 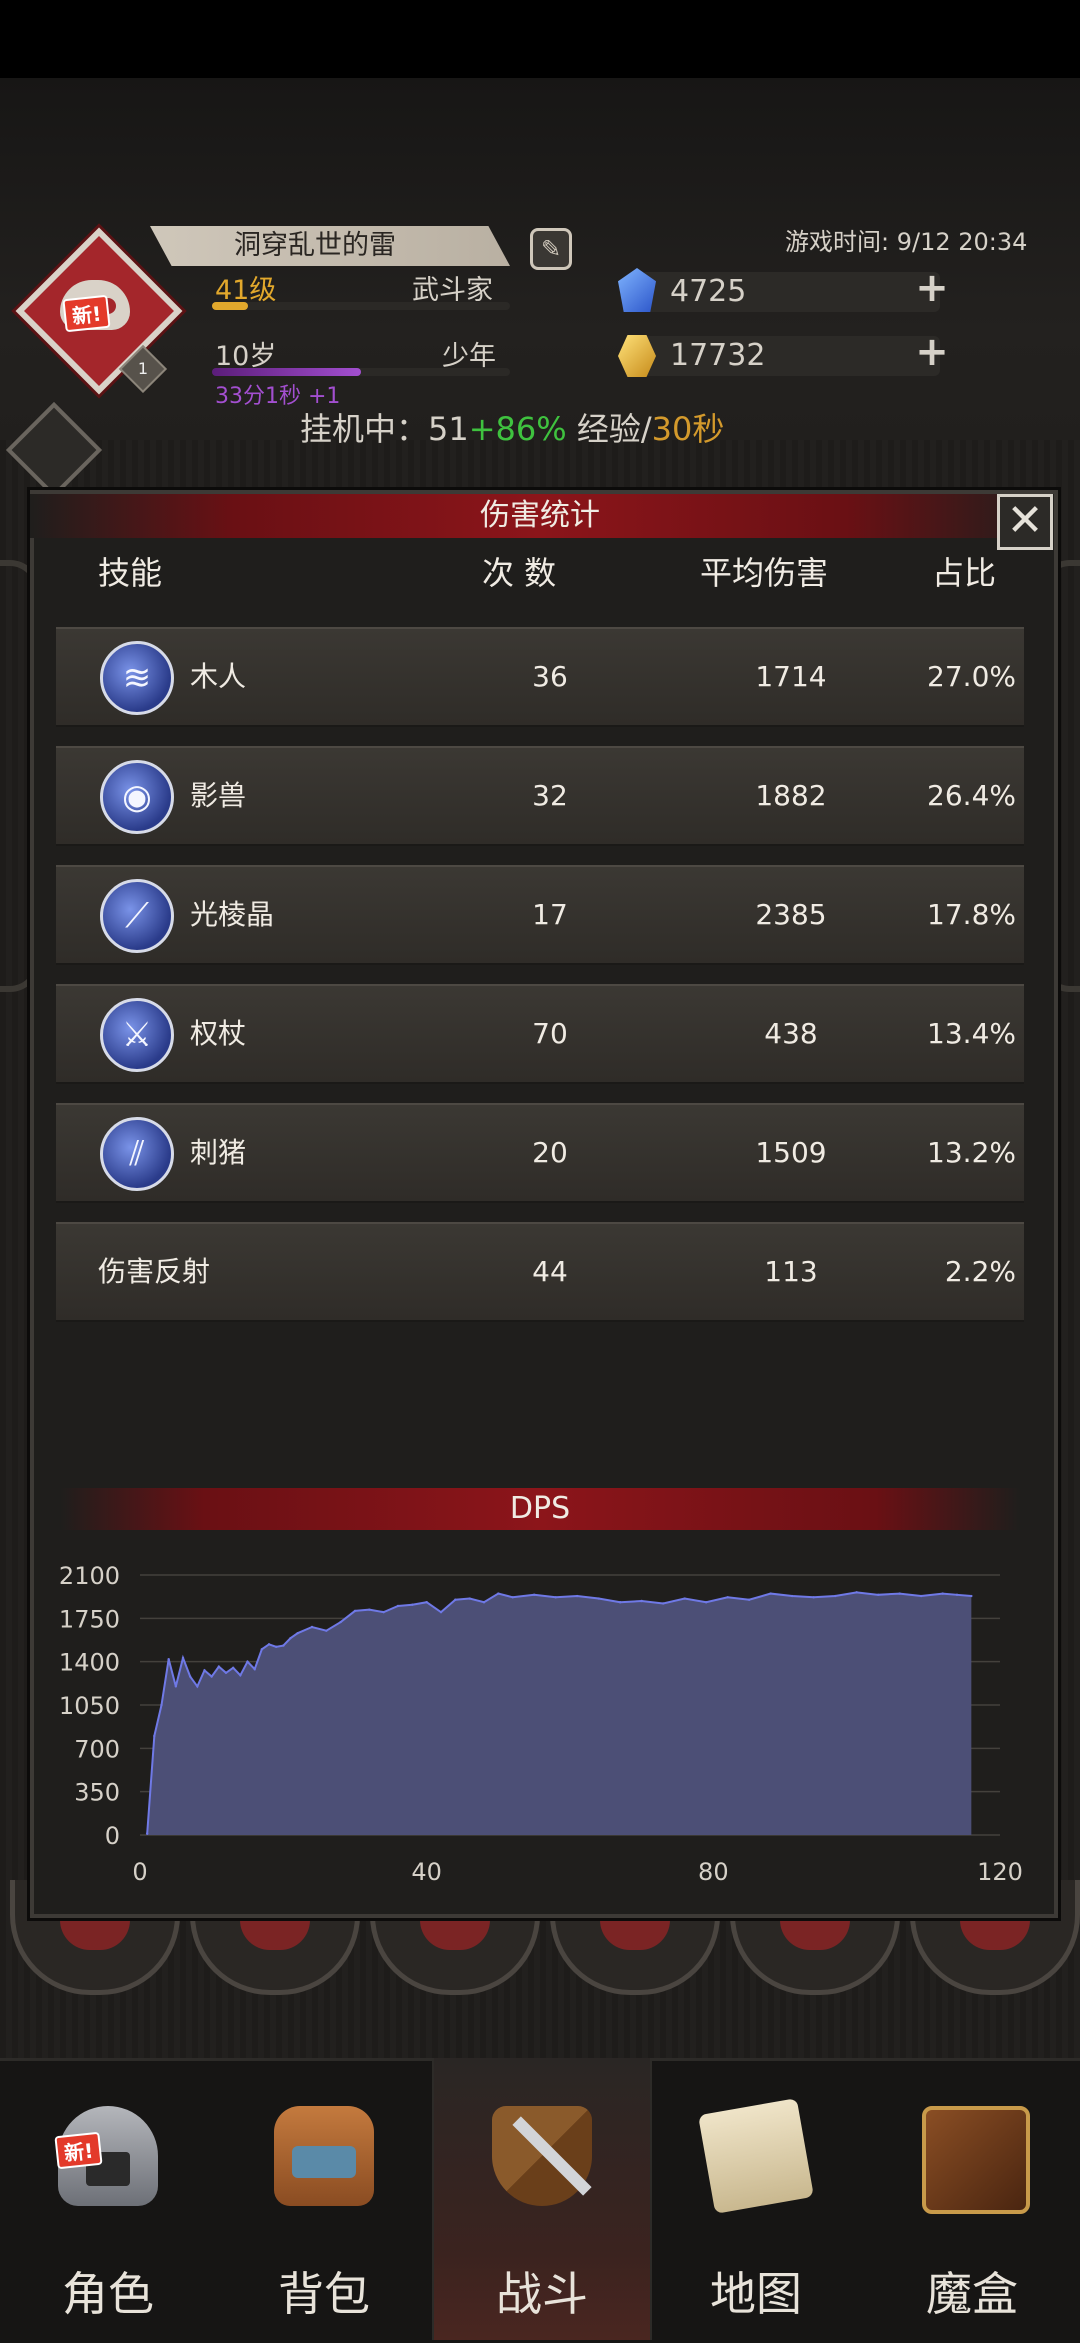 I want to click on age-bar, so click(x=361, y=372).